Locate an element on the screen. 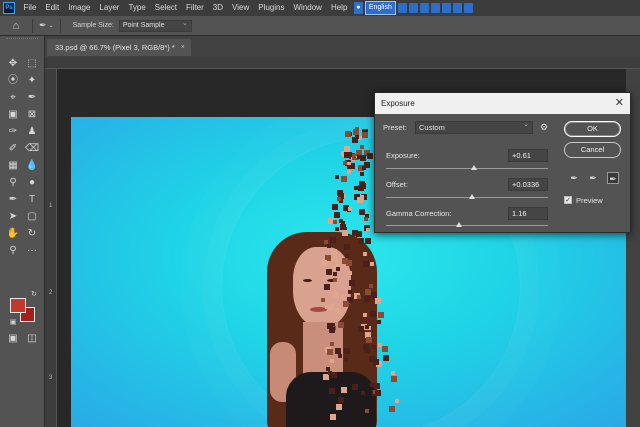  offset-slider-thumb is located at coordinates (472, 196).